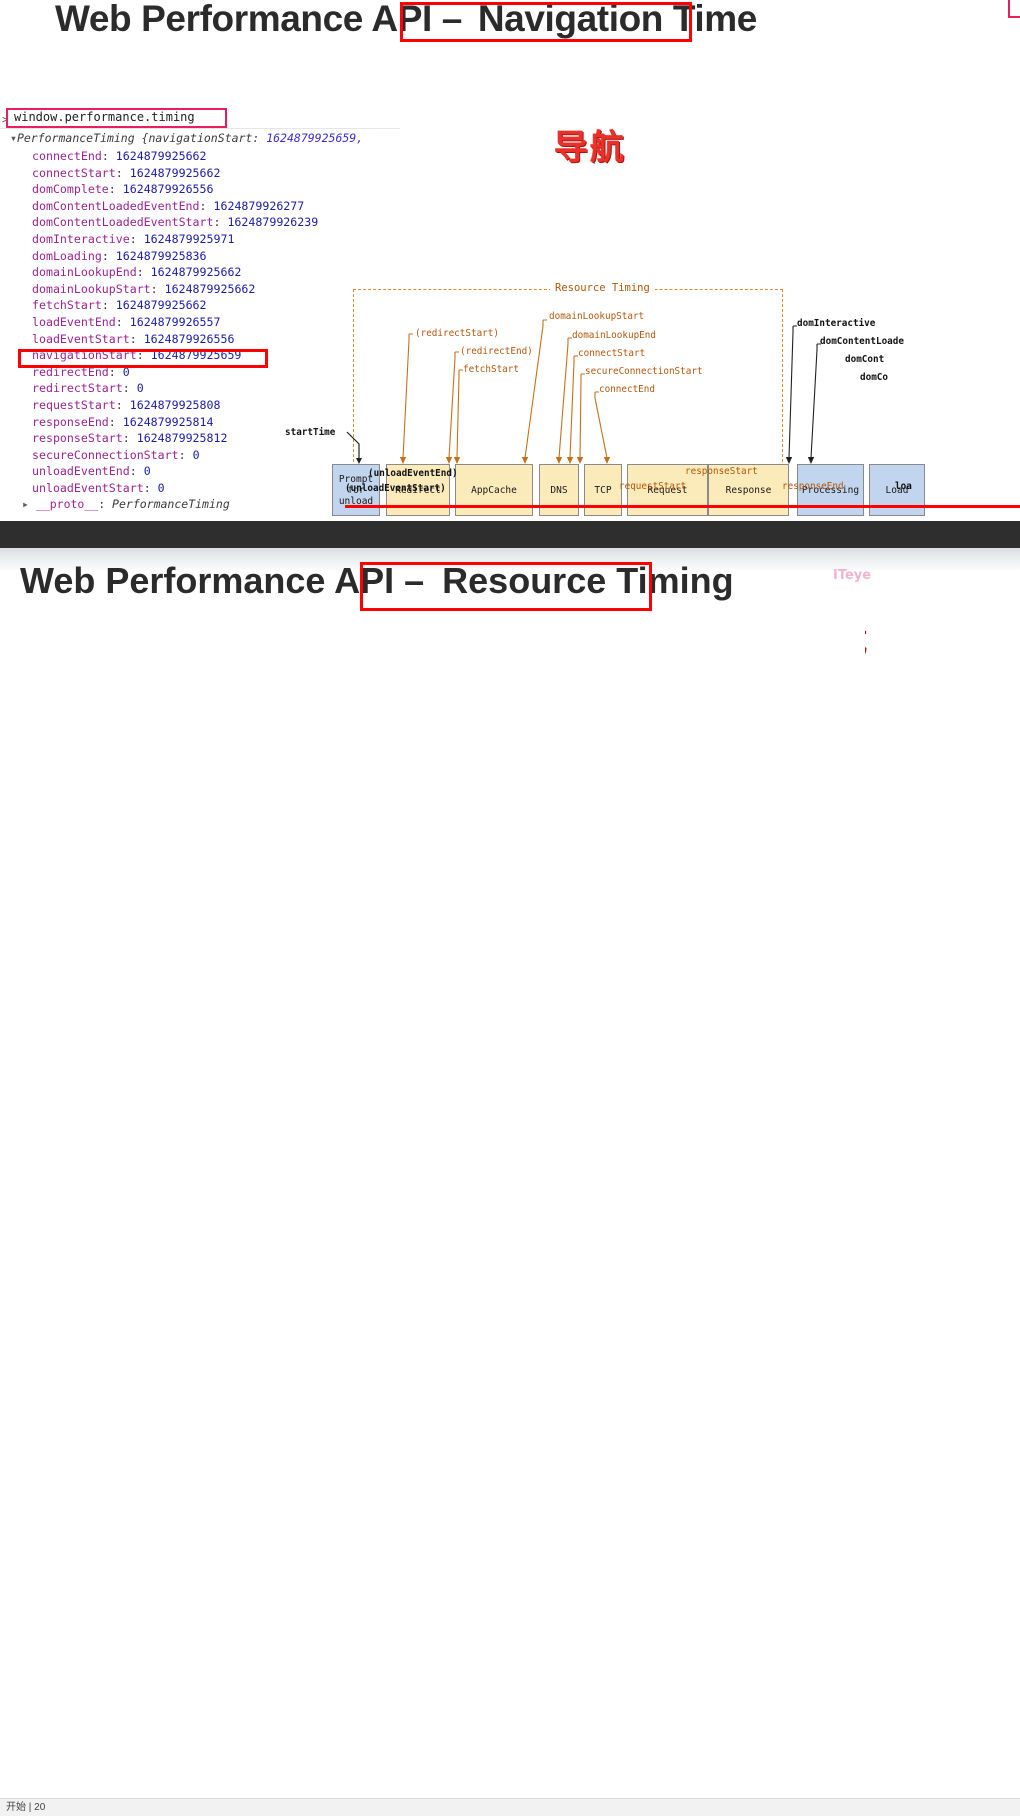 The height and width of the screenshot is (1816, 1020). Describe the element at coordinates (1014, 9) in the screenshot. I see `slide1-corner-marker` at that location.